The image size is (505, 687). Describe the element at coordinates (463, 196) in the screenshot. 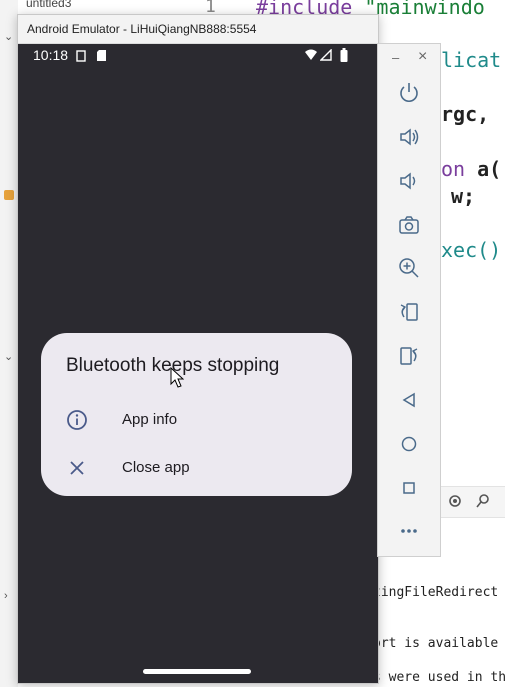

I see `code-line: w;` at that location.